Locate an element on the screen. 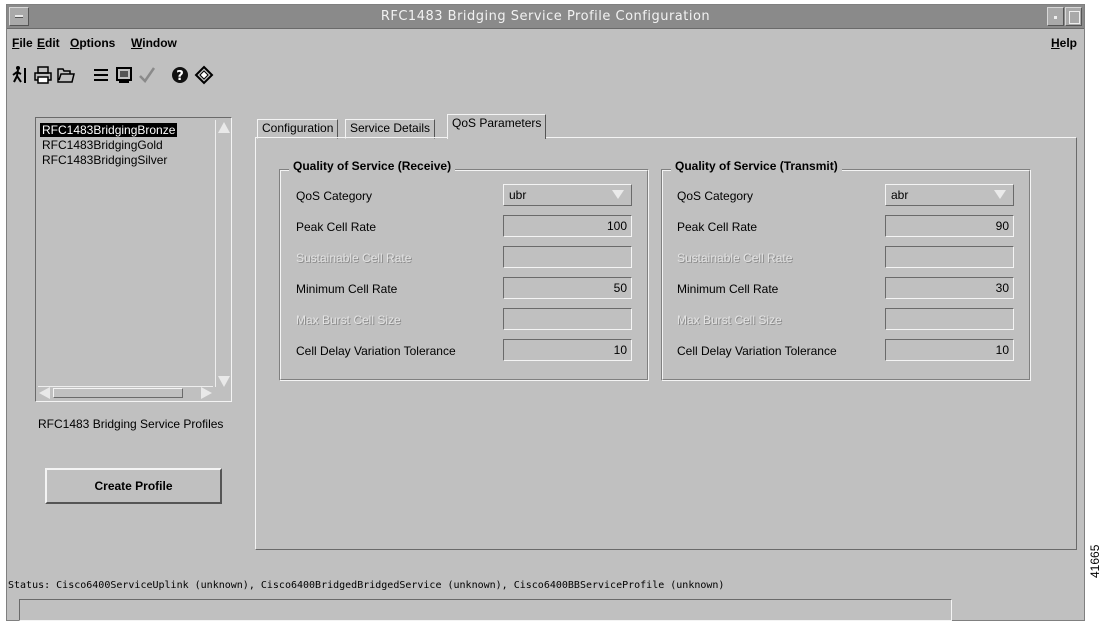 The width and height of the screenshot is (1107, 625). maximize-icon is located at coordinates (1073, 16).